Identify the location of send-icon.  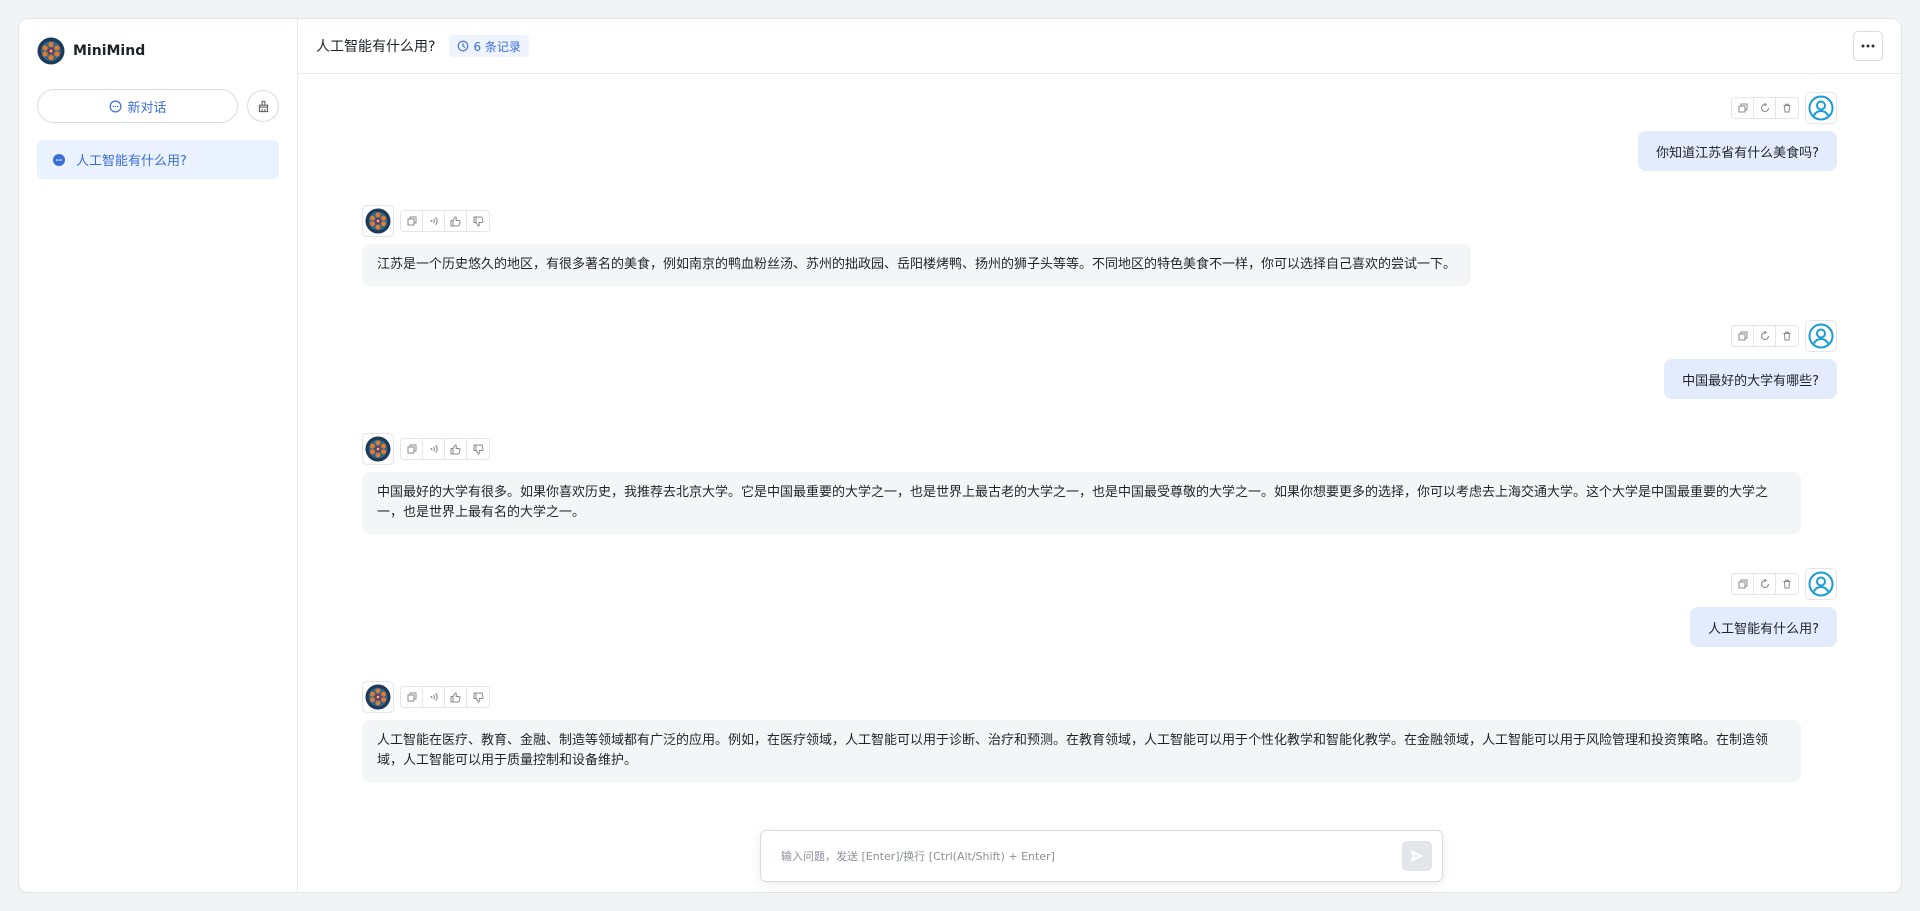
(1417, 856).